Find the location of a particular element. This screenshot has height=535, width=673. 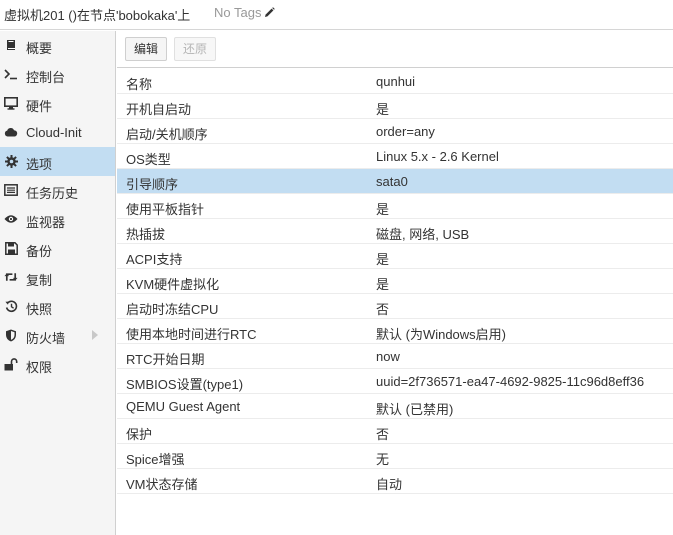

option-key: OS类型 is located at coordinates (148, 159).